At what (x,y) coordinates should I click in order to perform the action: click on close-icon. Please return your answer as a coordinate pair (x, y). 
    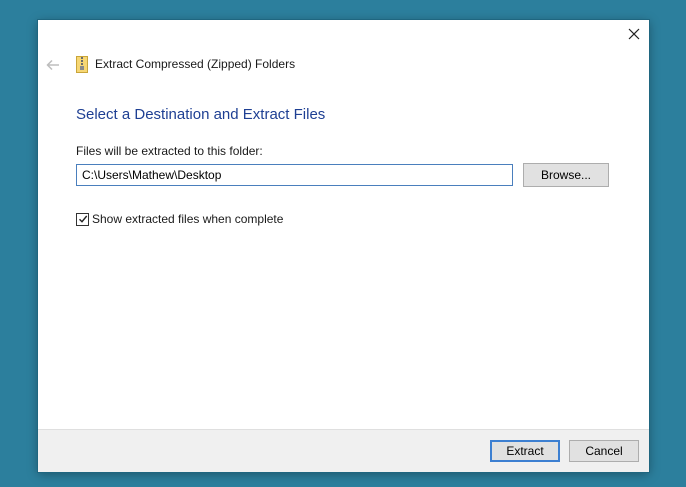
    Looking at the image, I should click on (634, 34).